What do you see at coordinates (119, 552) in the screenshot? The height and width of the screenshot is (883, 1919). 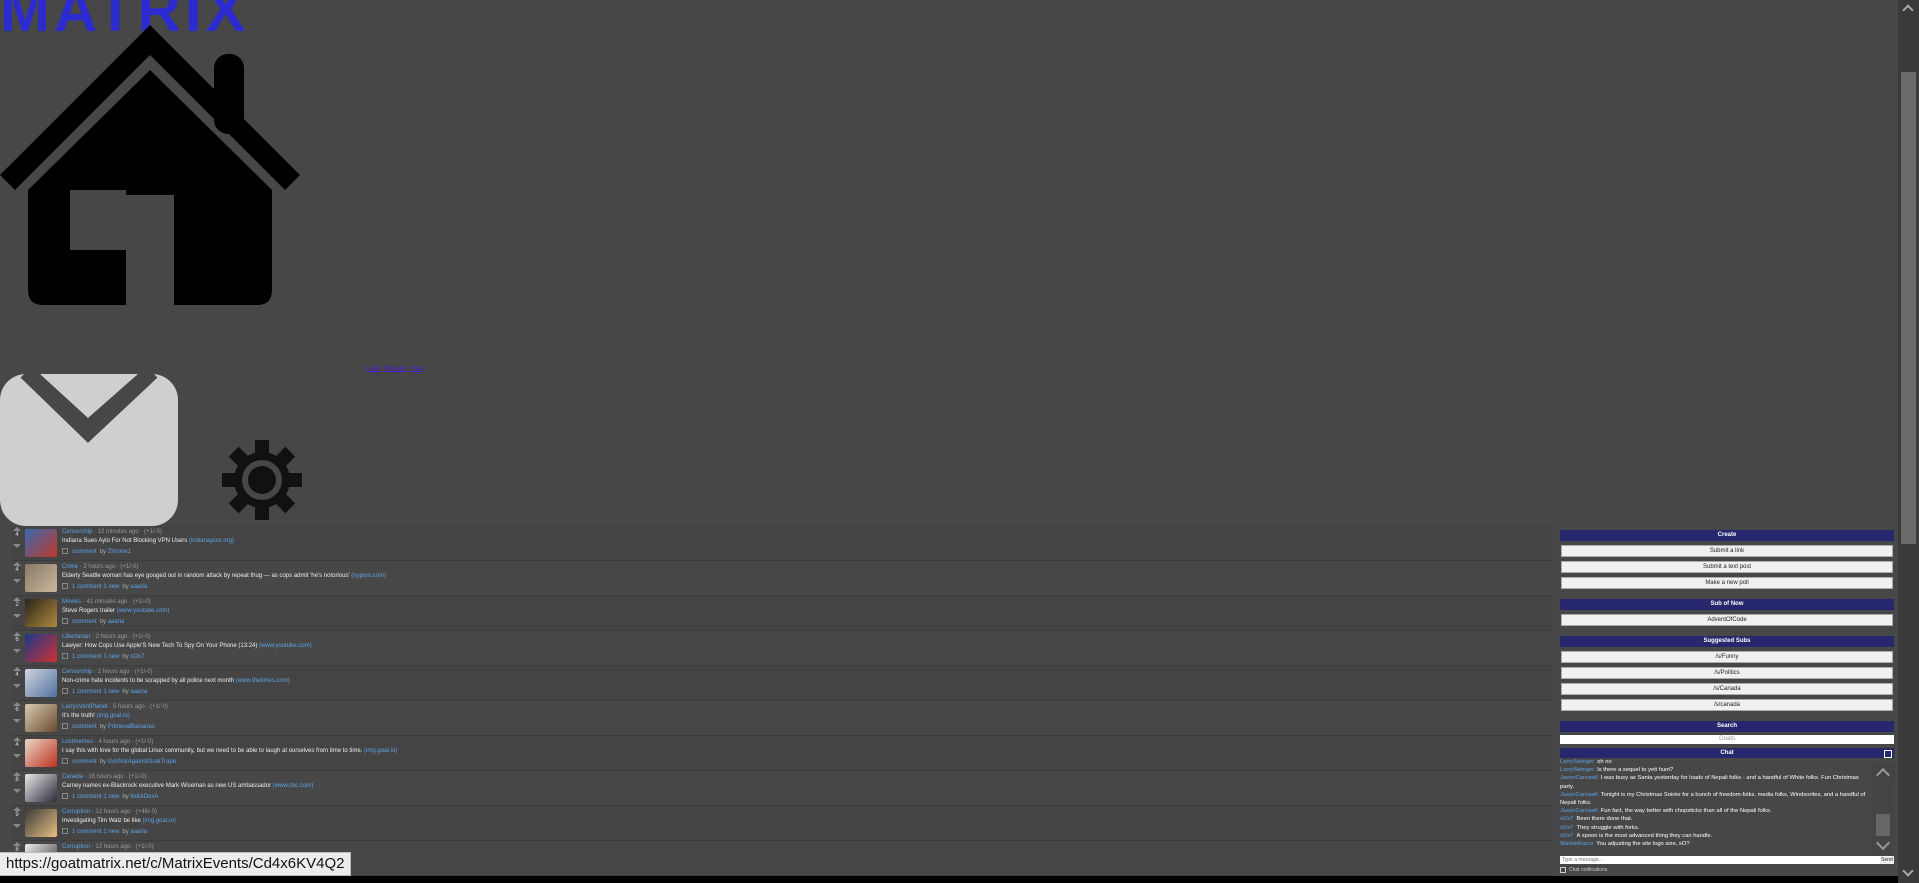 I see `post-author-link: Zimone1` at bounding box center [119, 552].